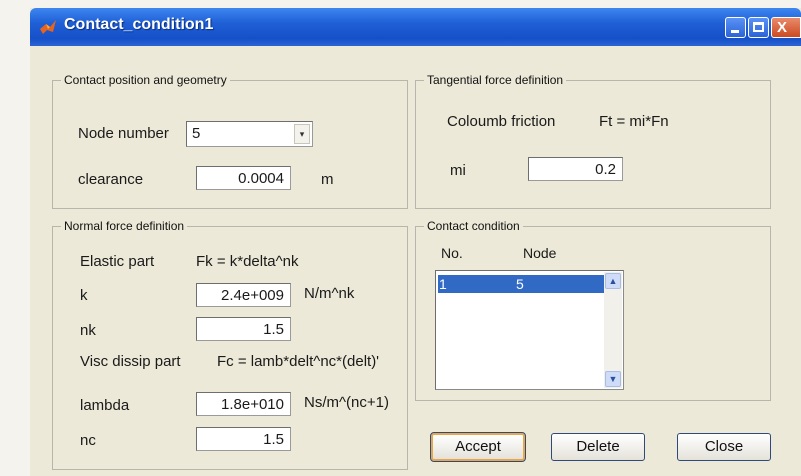  I want to click on close-window-button: X, so click(786, 27).